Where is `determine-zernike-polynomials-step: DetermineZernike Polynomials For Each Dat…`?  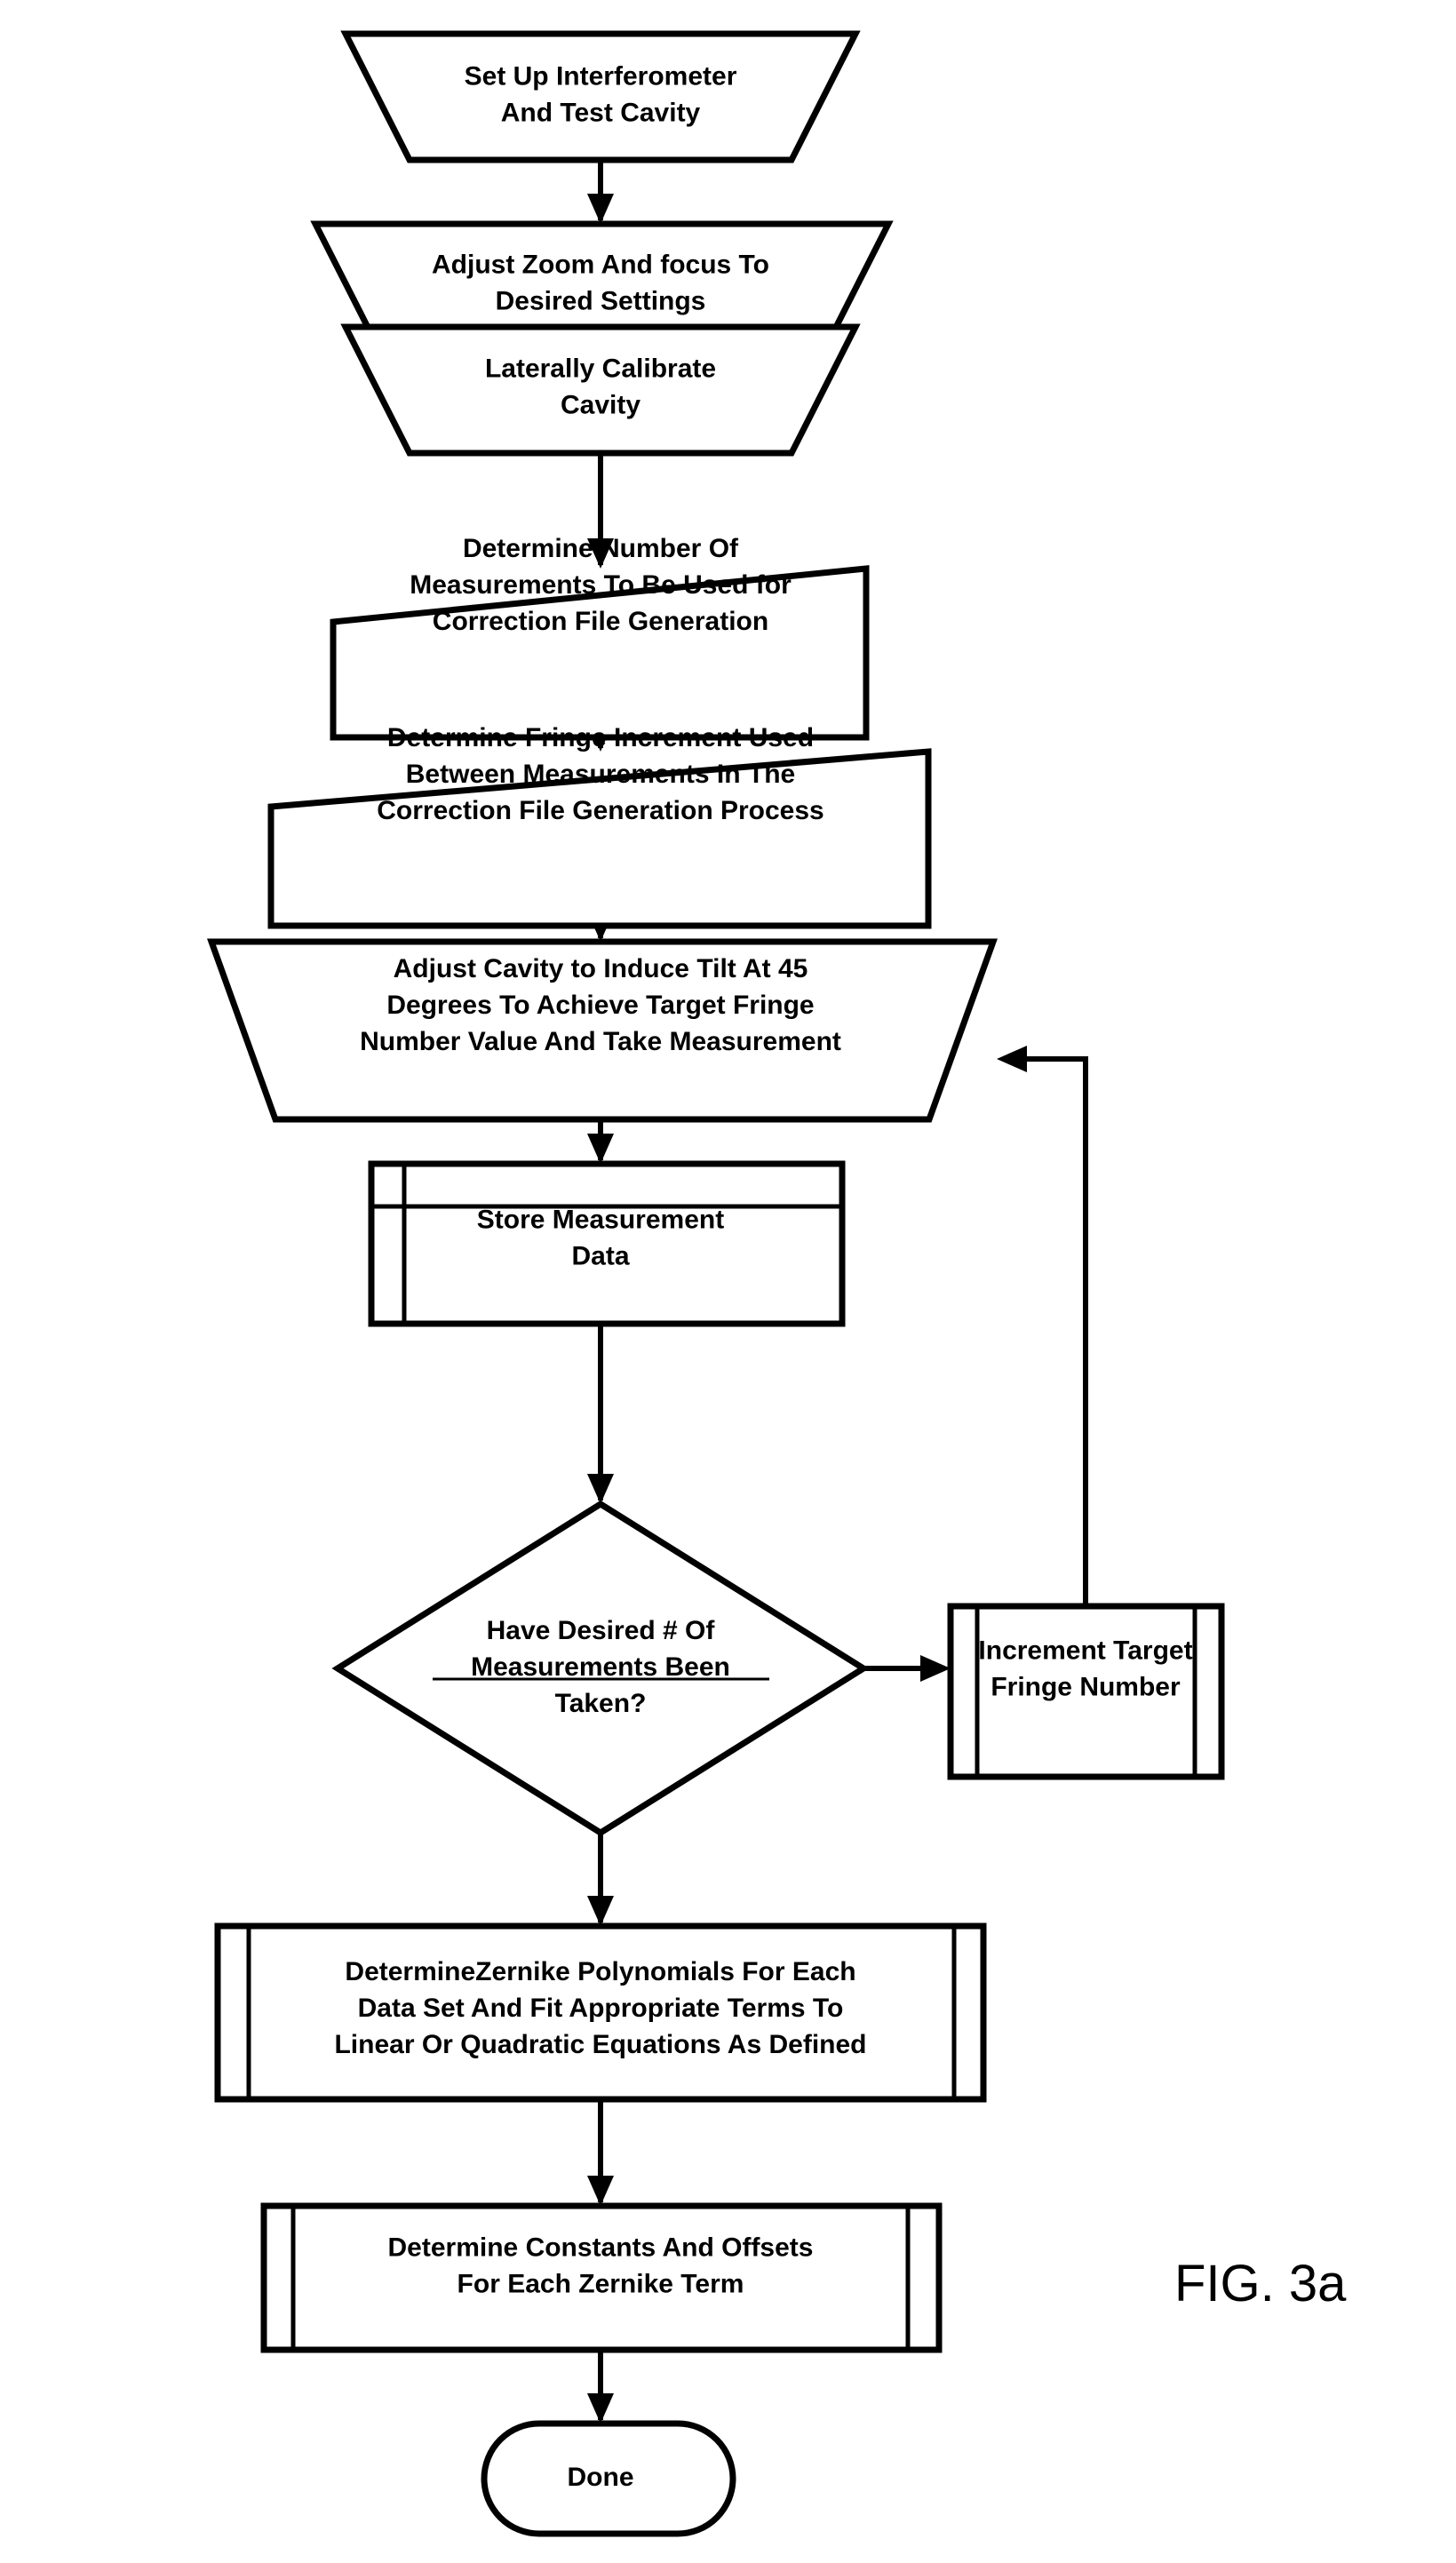
determine-zernike-polynomials-step: DetermineZernike Polynomials For Each Dat… is located at coordinates (600, 2012).